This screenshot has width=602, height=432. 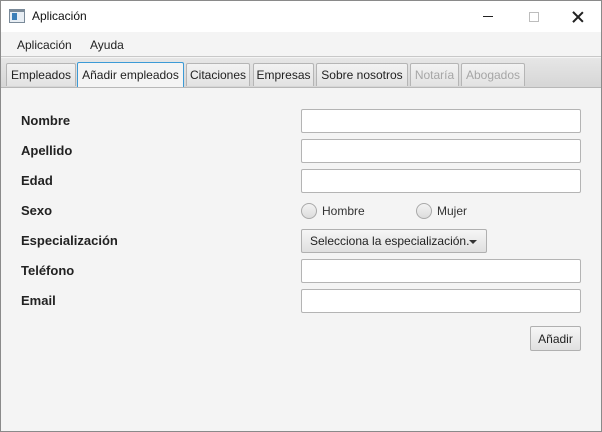 What do you see at coordinates (441, 181) in the screenshot?
I see `edad-field` at bounding box center [441, 181].